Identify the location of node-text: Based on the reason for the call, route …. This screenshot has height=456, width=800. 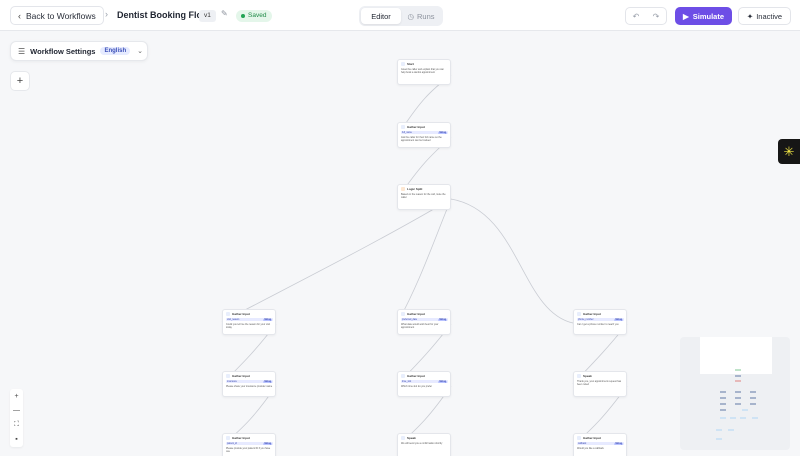
(423, 196).